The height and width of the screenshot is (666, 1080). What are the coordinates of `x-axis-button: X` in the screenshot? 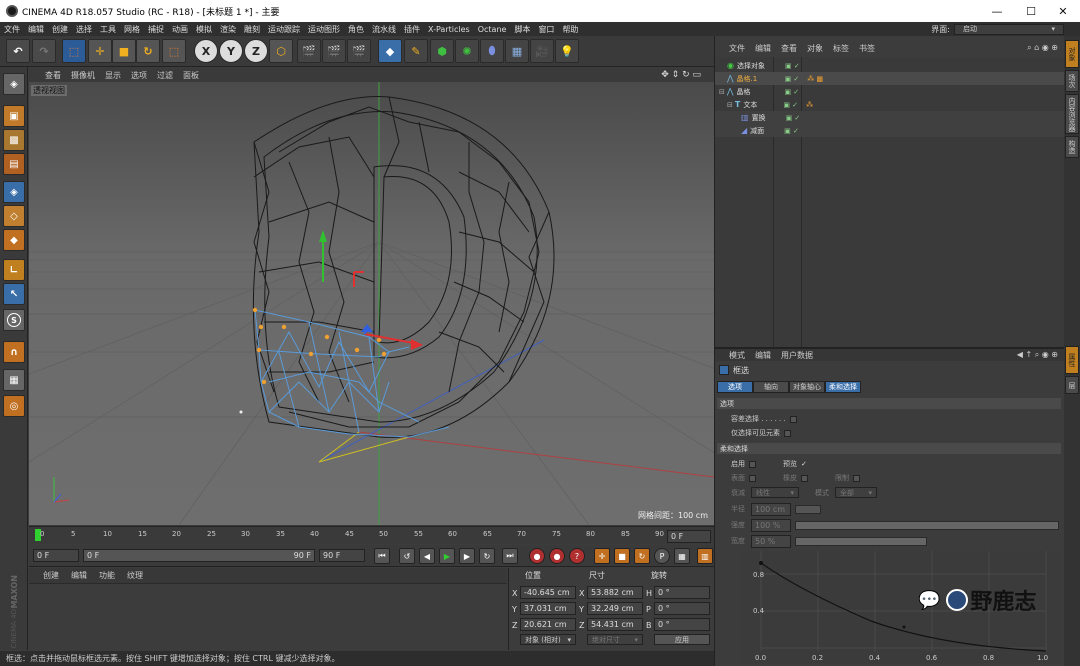 It's located at (206, 51).